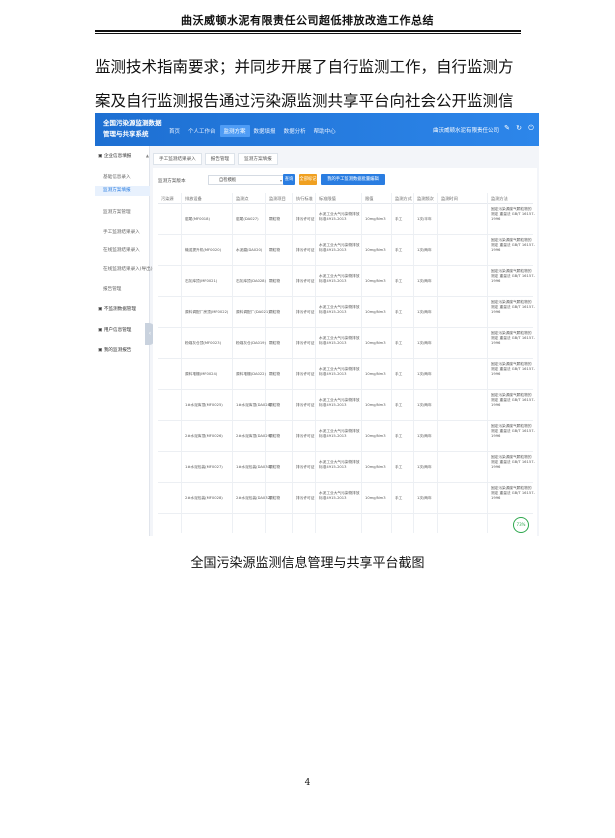 This screenshot has height=838, width=615. Describe the element at coordinates (202, 131) in the screenshot. I see `top-nav-item: 个人工作台` at that location.